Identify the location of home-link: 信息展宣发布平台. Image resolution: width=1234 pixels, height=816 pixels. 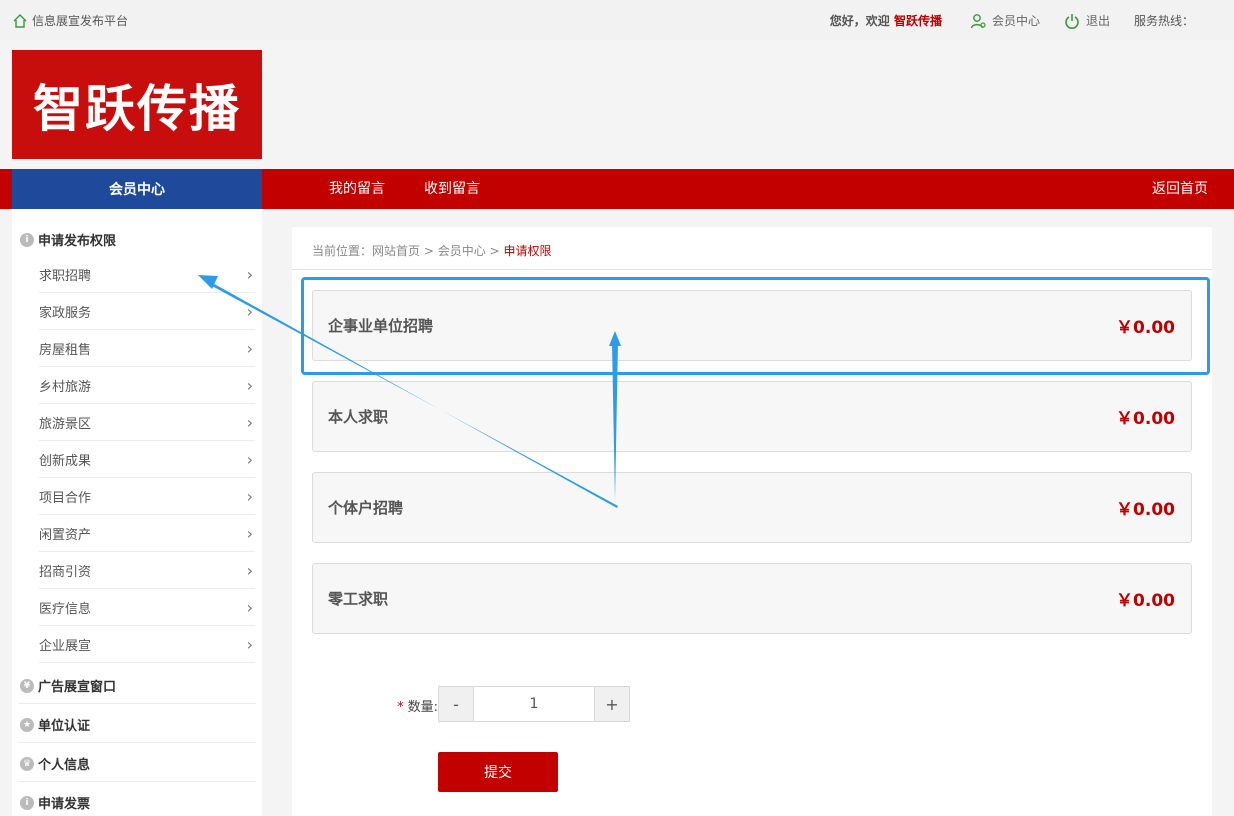
(70, 20).